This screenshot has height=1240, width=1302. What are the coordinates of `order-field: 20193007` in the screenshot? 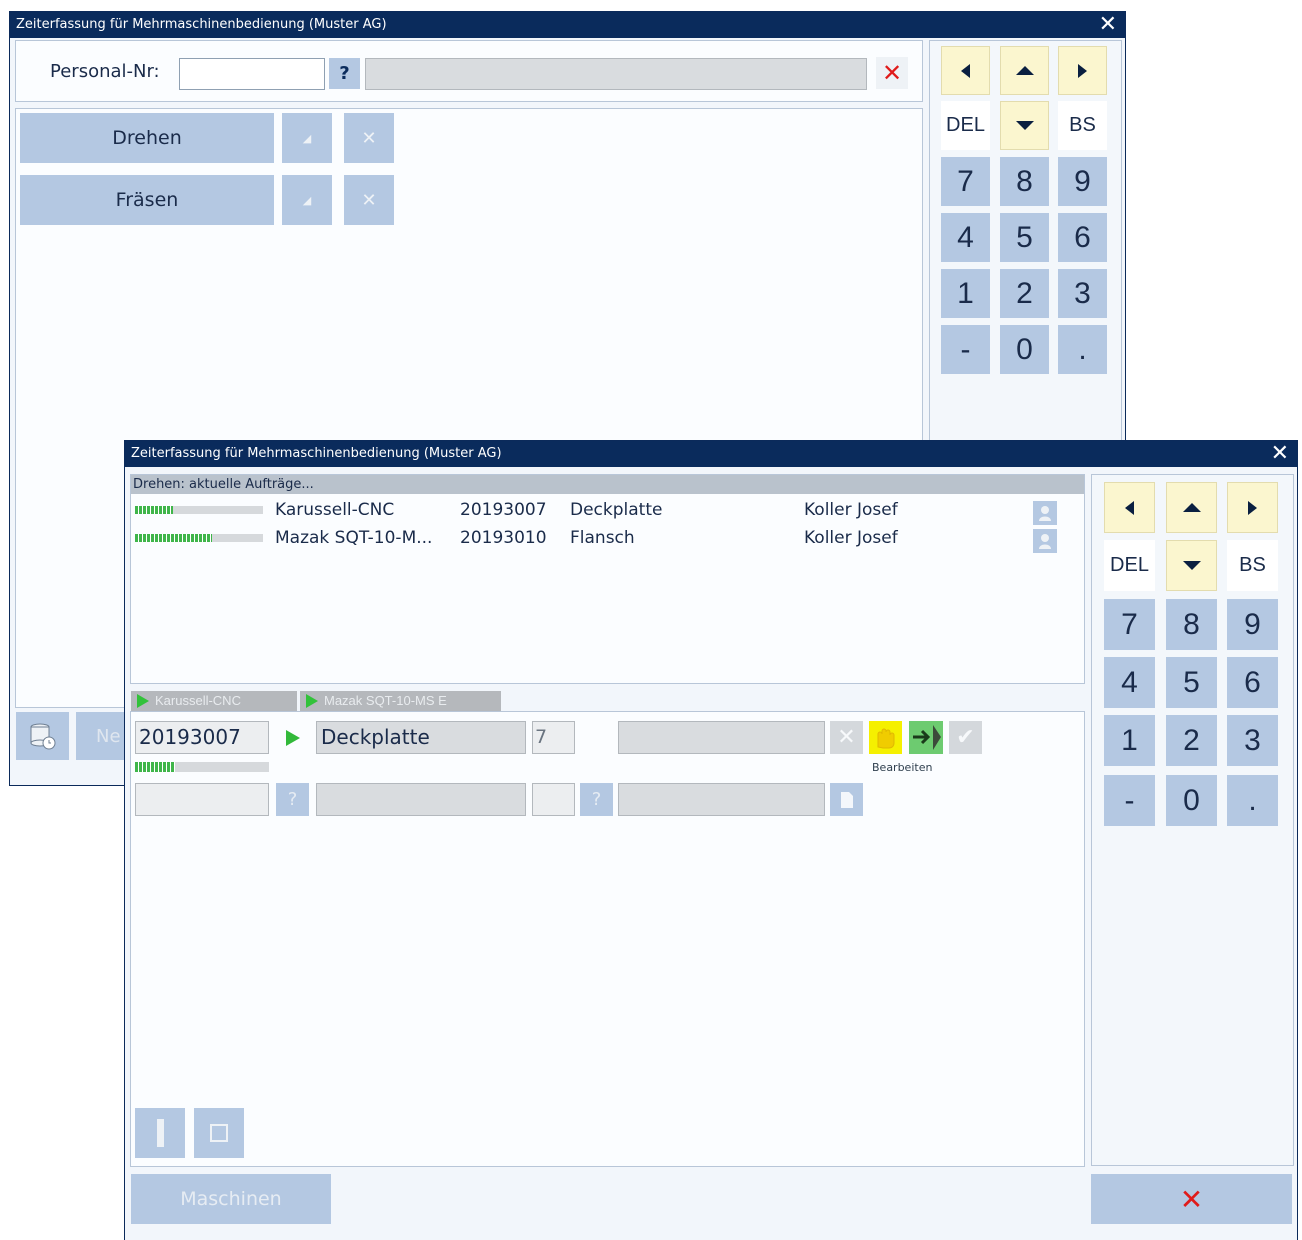 It's located at (202, 737).